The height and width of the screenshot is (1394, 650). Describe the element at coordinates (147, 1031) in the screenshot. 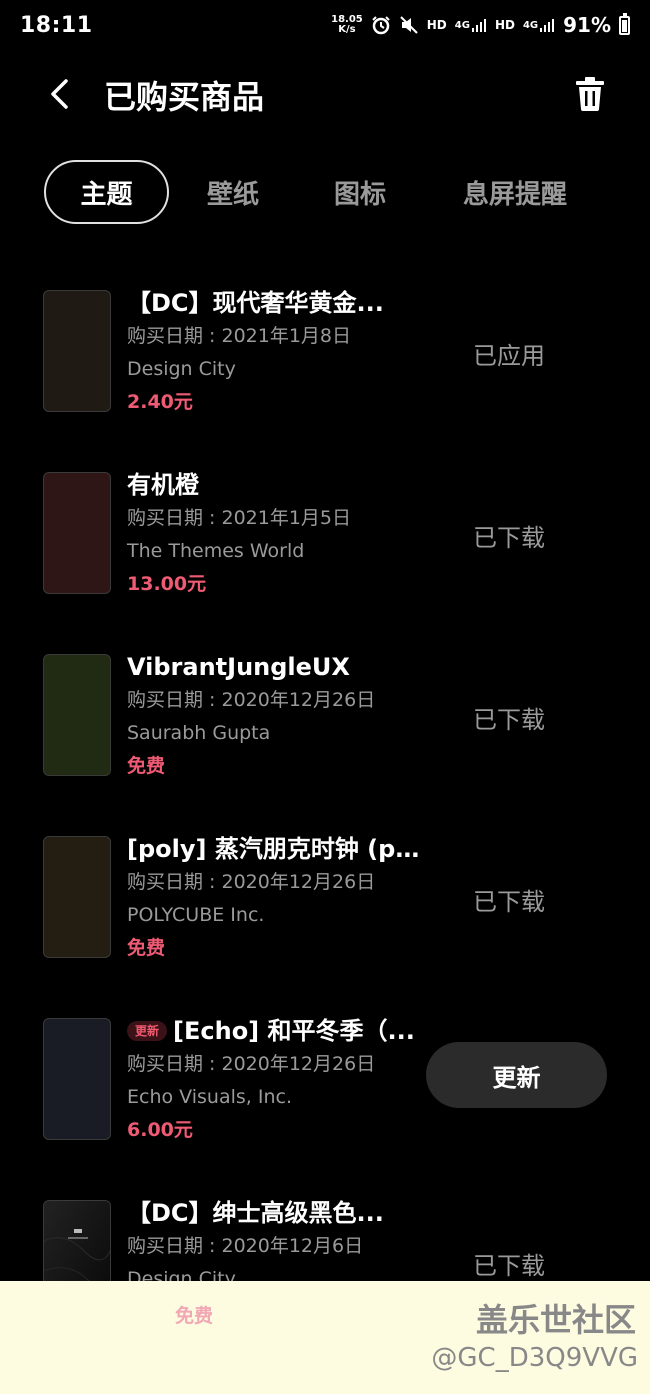

I see `update-badge: 更新` at that location.